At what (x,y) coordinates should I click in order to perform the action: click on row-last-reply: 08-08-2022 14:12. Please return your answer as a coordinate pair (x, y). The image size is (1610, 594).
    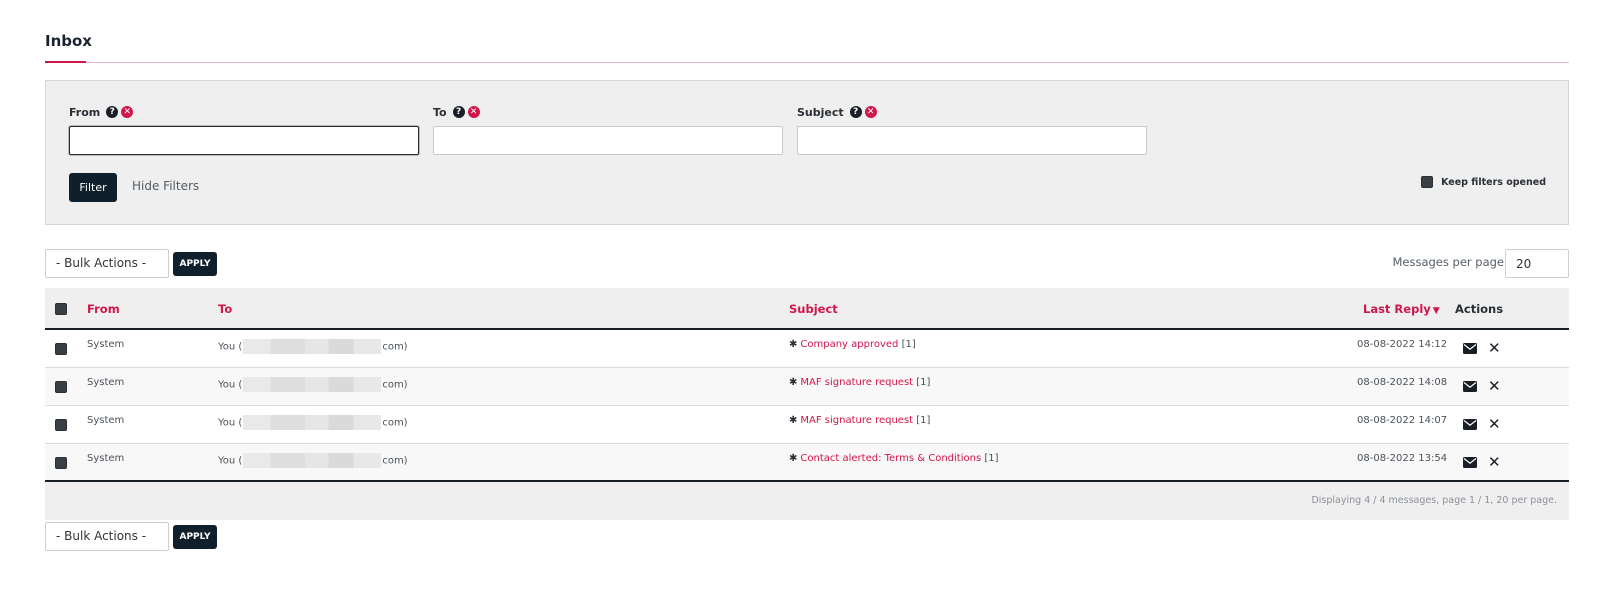
    Looking at the image, I should click on (1402, 344).